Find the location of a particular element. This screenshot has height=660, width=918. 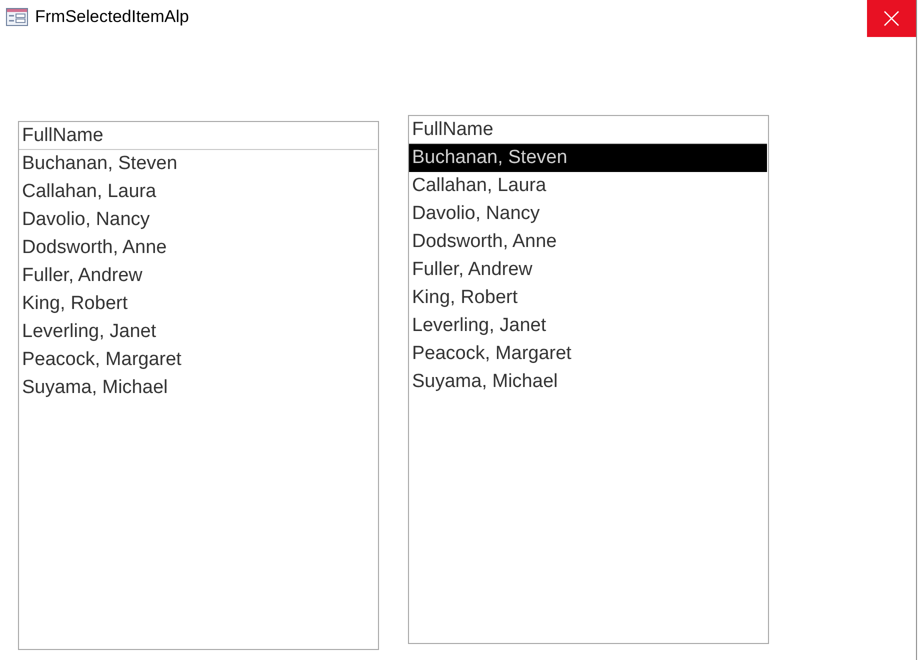

close-icon is located at coordinates (891, 18).